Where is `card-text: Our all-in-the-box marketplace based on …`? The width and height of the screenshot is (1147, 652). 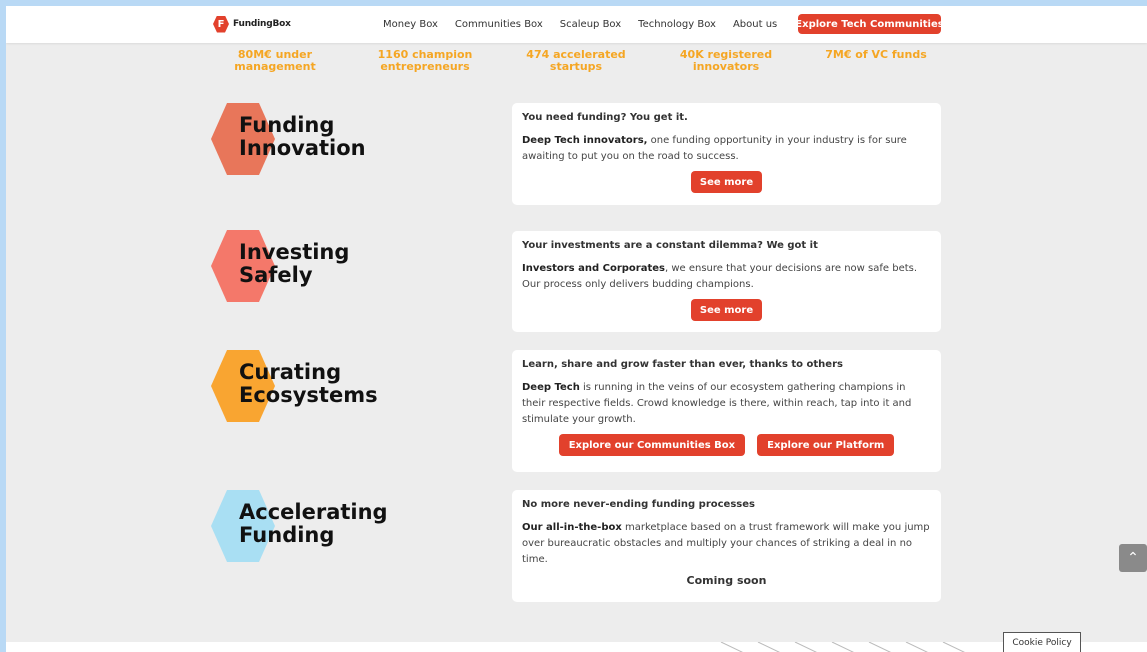
card-text: Our all-in-the-box marketplace based on … is located at coordinates (726, 544).